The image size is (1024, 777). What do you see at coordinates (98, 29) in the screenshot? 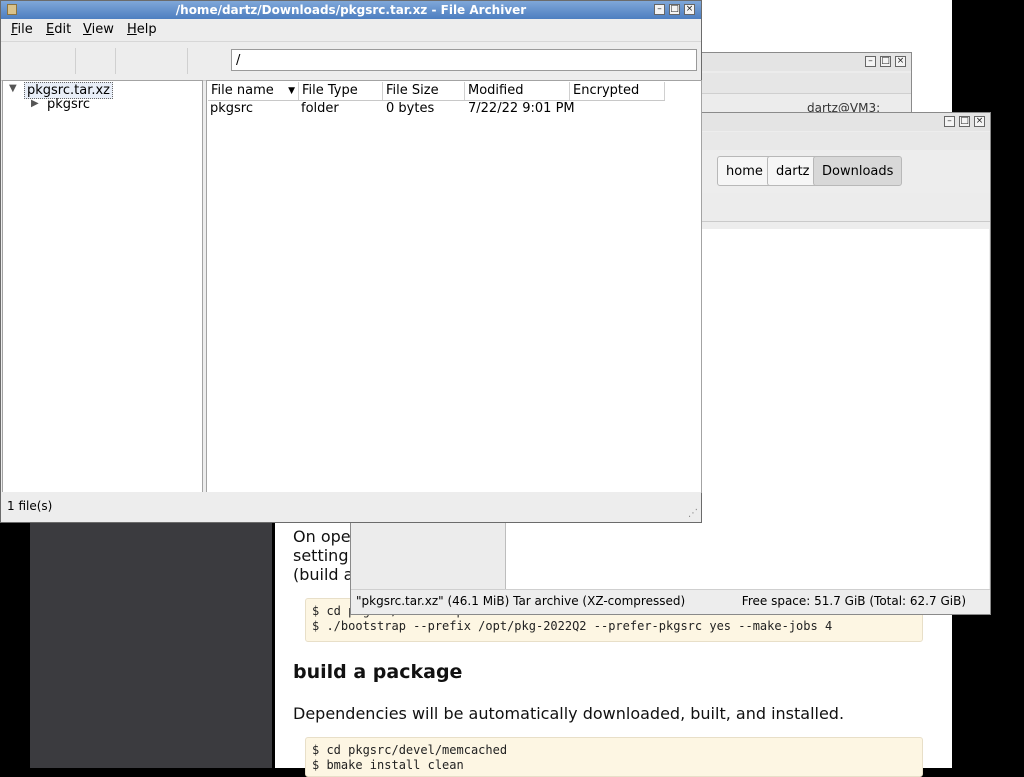
I see `menu-view: View` at bounding box center [98, 29].